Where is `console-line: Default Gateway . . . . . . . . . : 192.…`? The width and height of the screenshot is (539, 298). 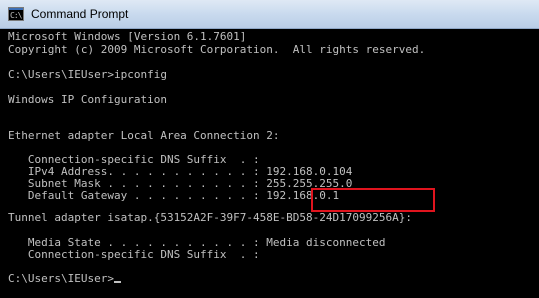 console-line: Default Gateway . . . . . . . . . : 192.… is located at coordinates (174, 195).